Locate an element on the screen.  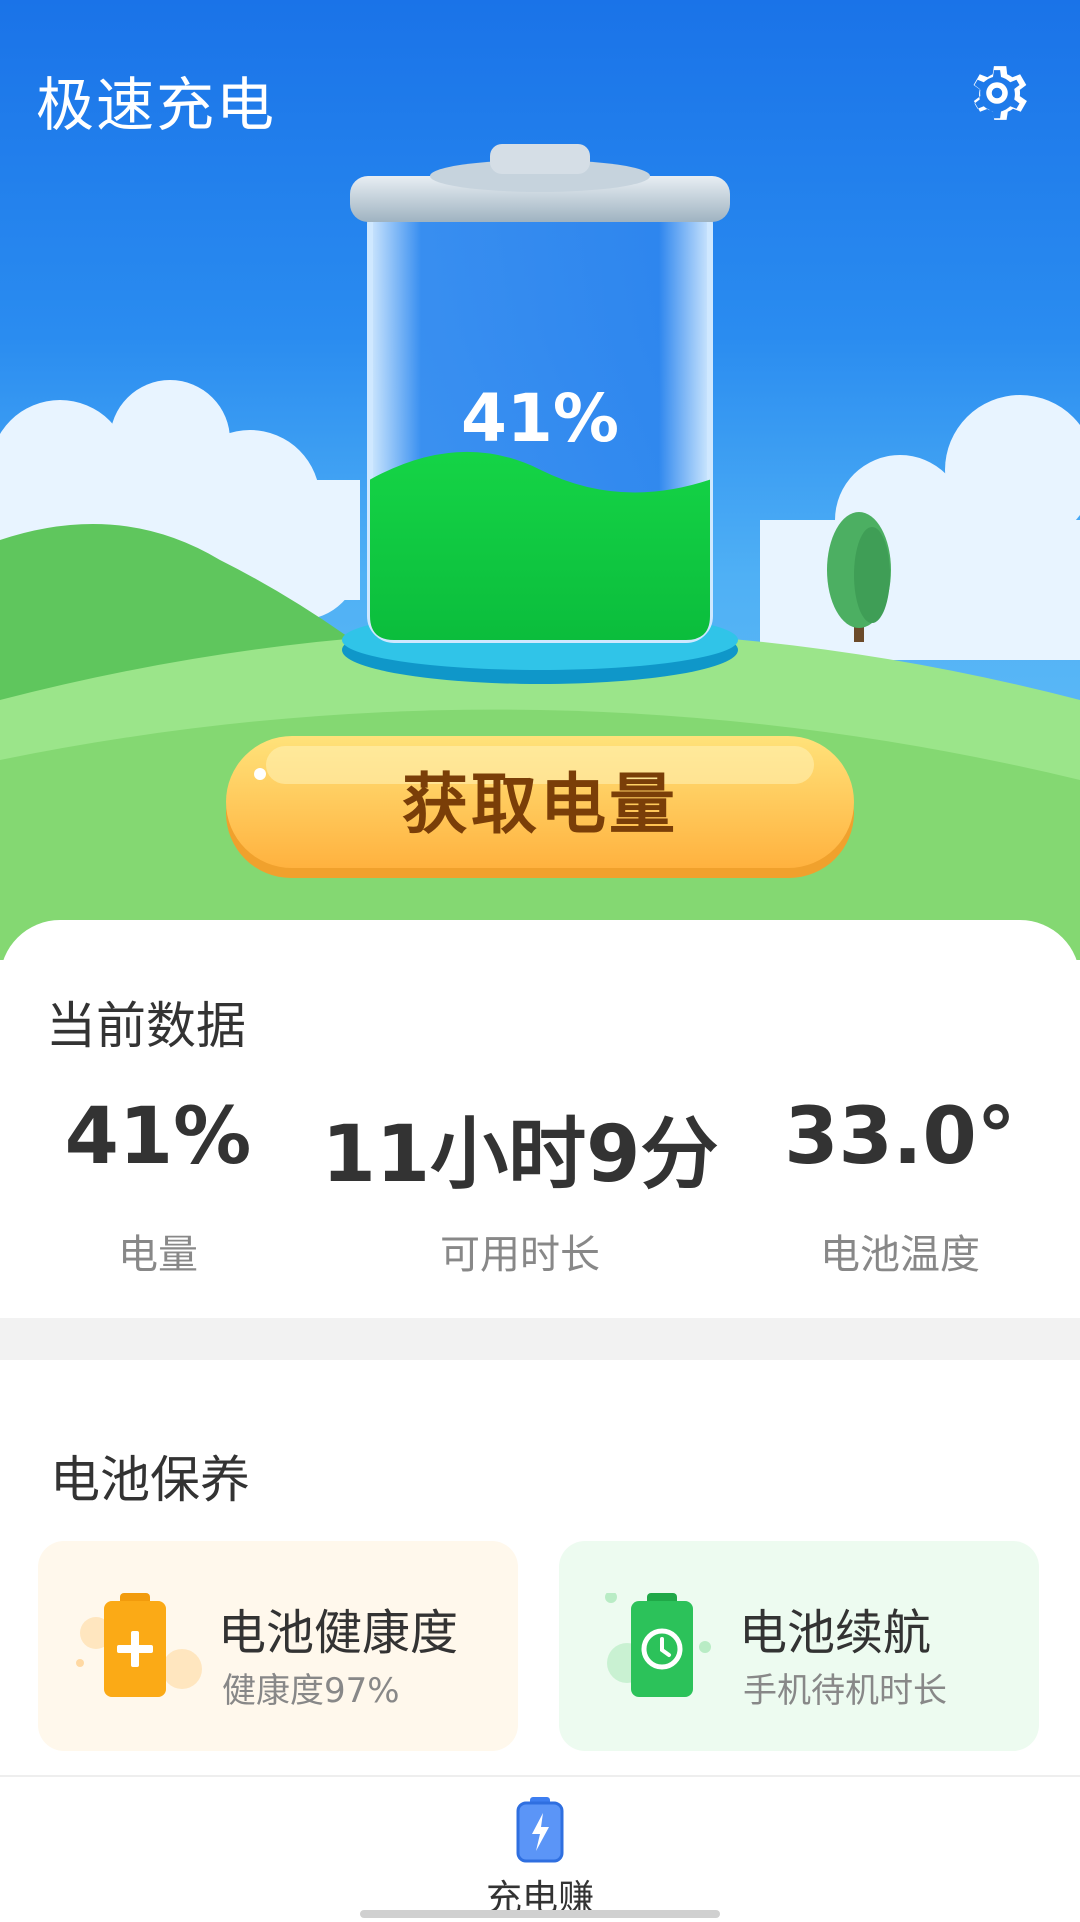
battery-plus-icon is located at coordinates (139, 1645).